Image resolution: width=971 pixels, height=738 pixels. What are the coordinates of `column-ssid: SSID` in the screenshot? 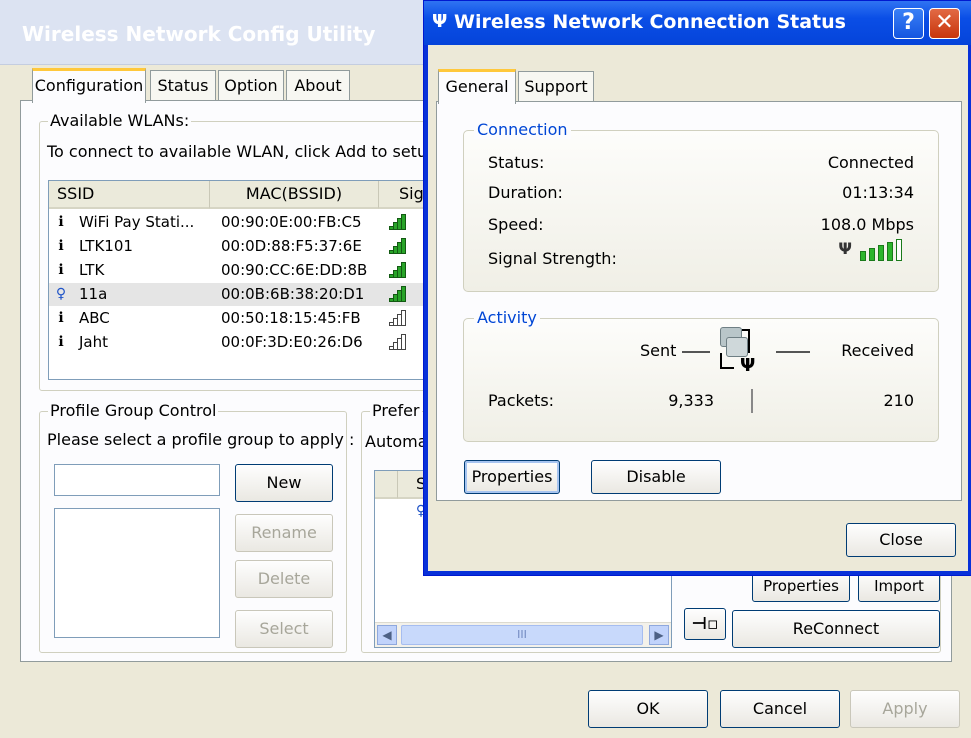 It's located at (129, 195).